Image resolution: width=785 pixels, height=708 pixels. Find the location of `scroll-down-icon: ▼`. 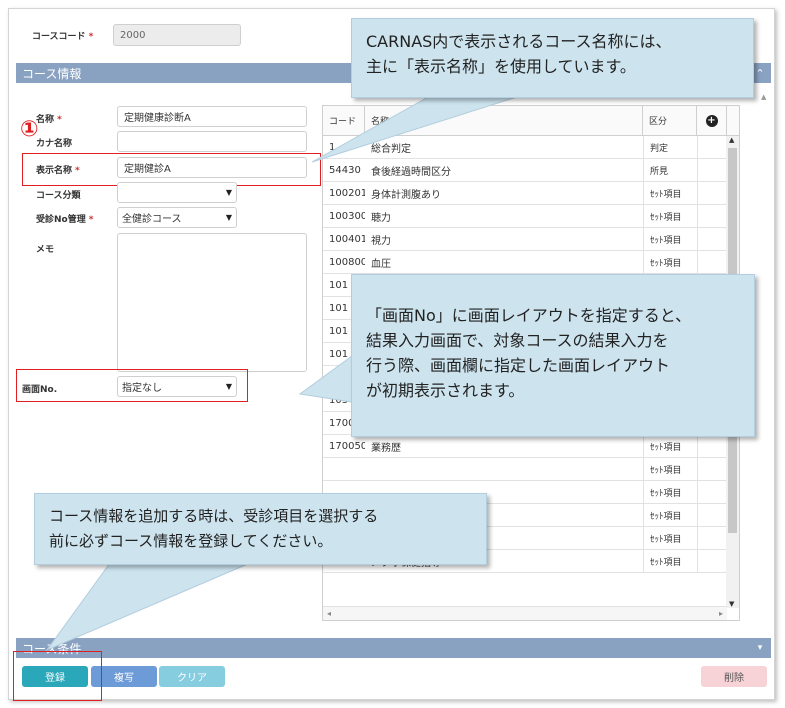

scroll-down-icon: ▼ is located at coordinates (731, 604).